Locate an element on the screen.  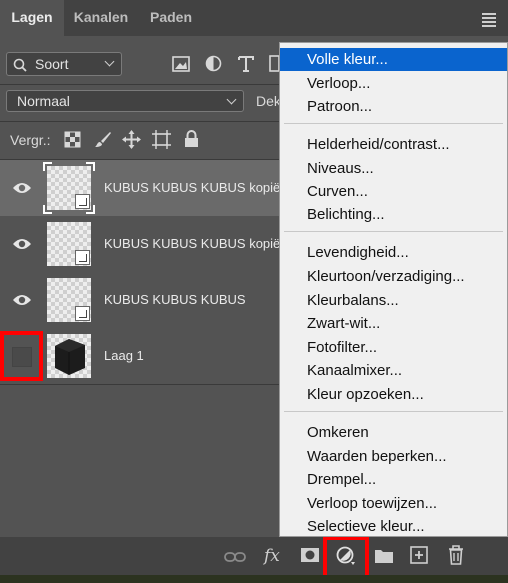
opacity-label: Dek is located at coordinates (268, 101).